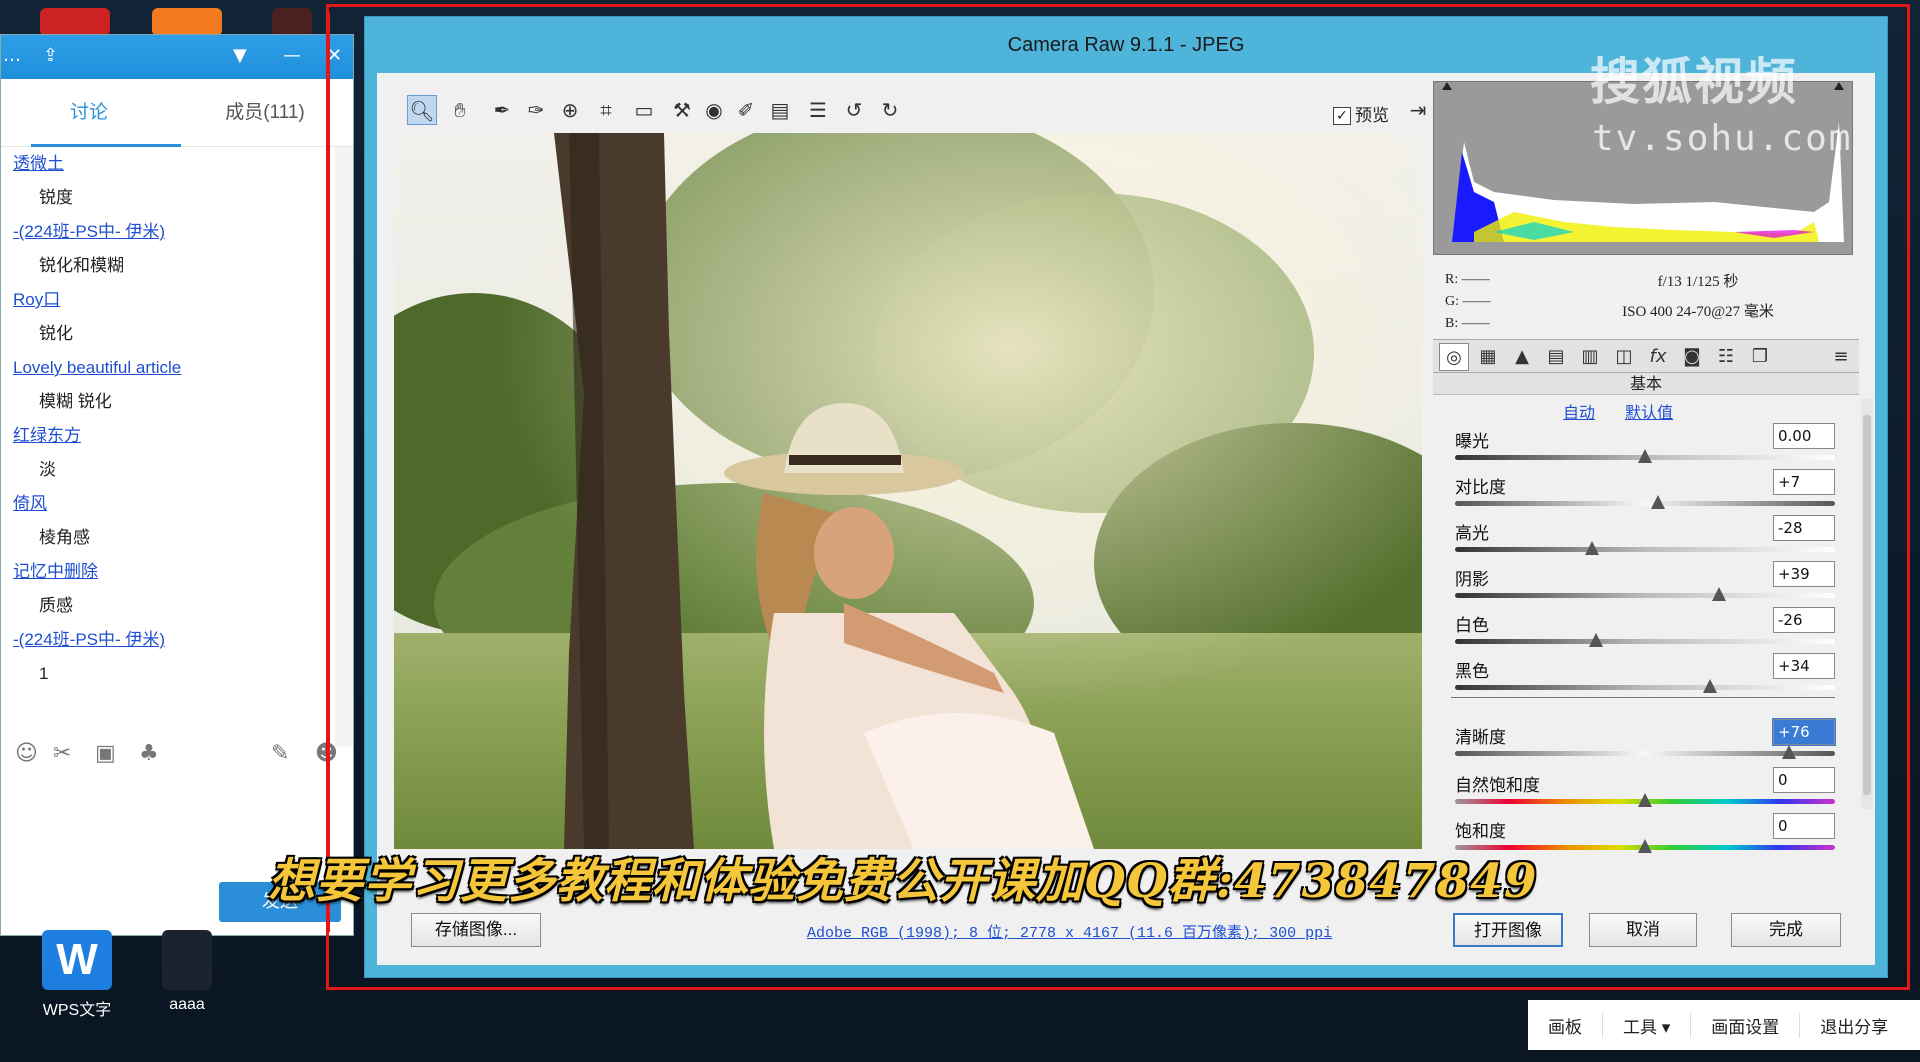 The width and height of the screenshot is (1920, 1062). Describe the element at coordinates (1726, 357) in the screenshot. I see `presets-icon: ☷` at that location.